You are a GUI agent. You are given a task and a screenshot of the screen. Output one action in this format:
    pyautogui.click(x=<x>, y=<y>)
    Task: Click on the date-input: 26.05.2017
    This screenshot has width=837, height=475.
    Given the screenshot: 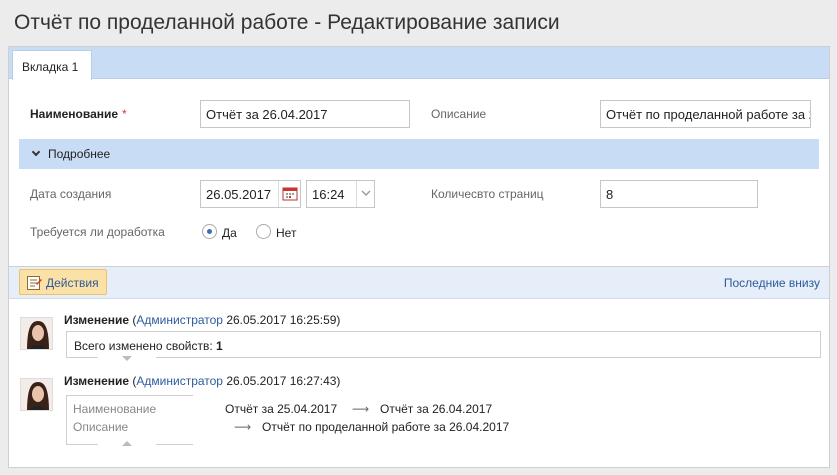 What is the action you would take?
    pyautogui.click(x=250, y=194)
    